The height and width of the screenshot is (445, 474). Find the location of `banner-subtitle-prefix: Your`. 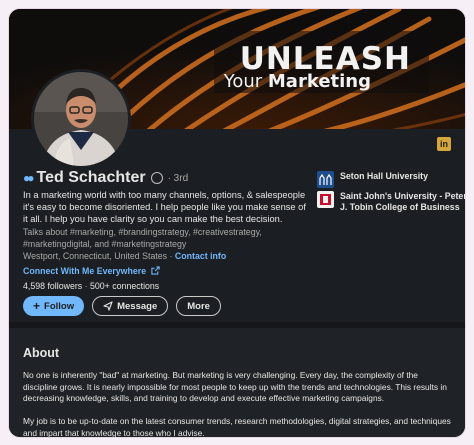

banner-subtitle-prefix: Your is located at coordinates (245, 81).